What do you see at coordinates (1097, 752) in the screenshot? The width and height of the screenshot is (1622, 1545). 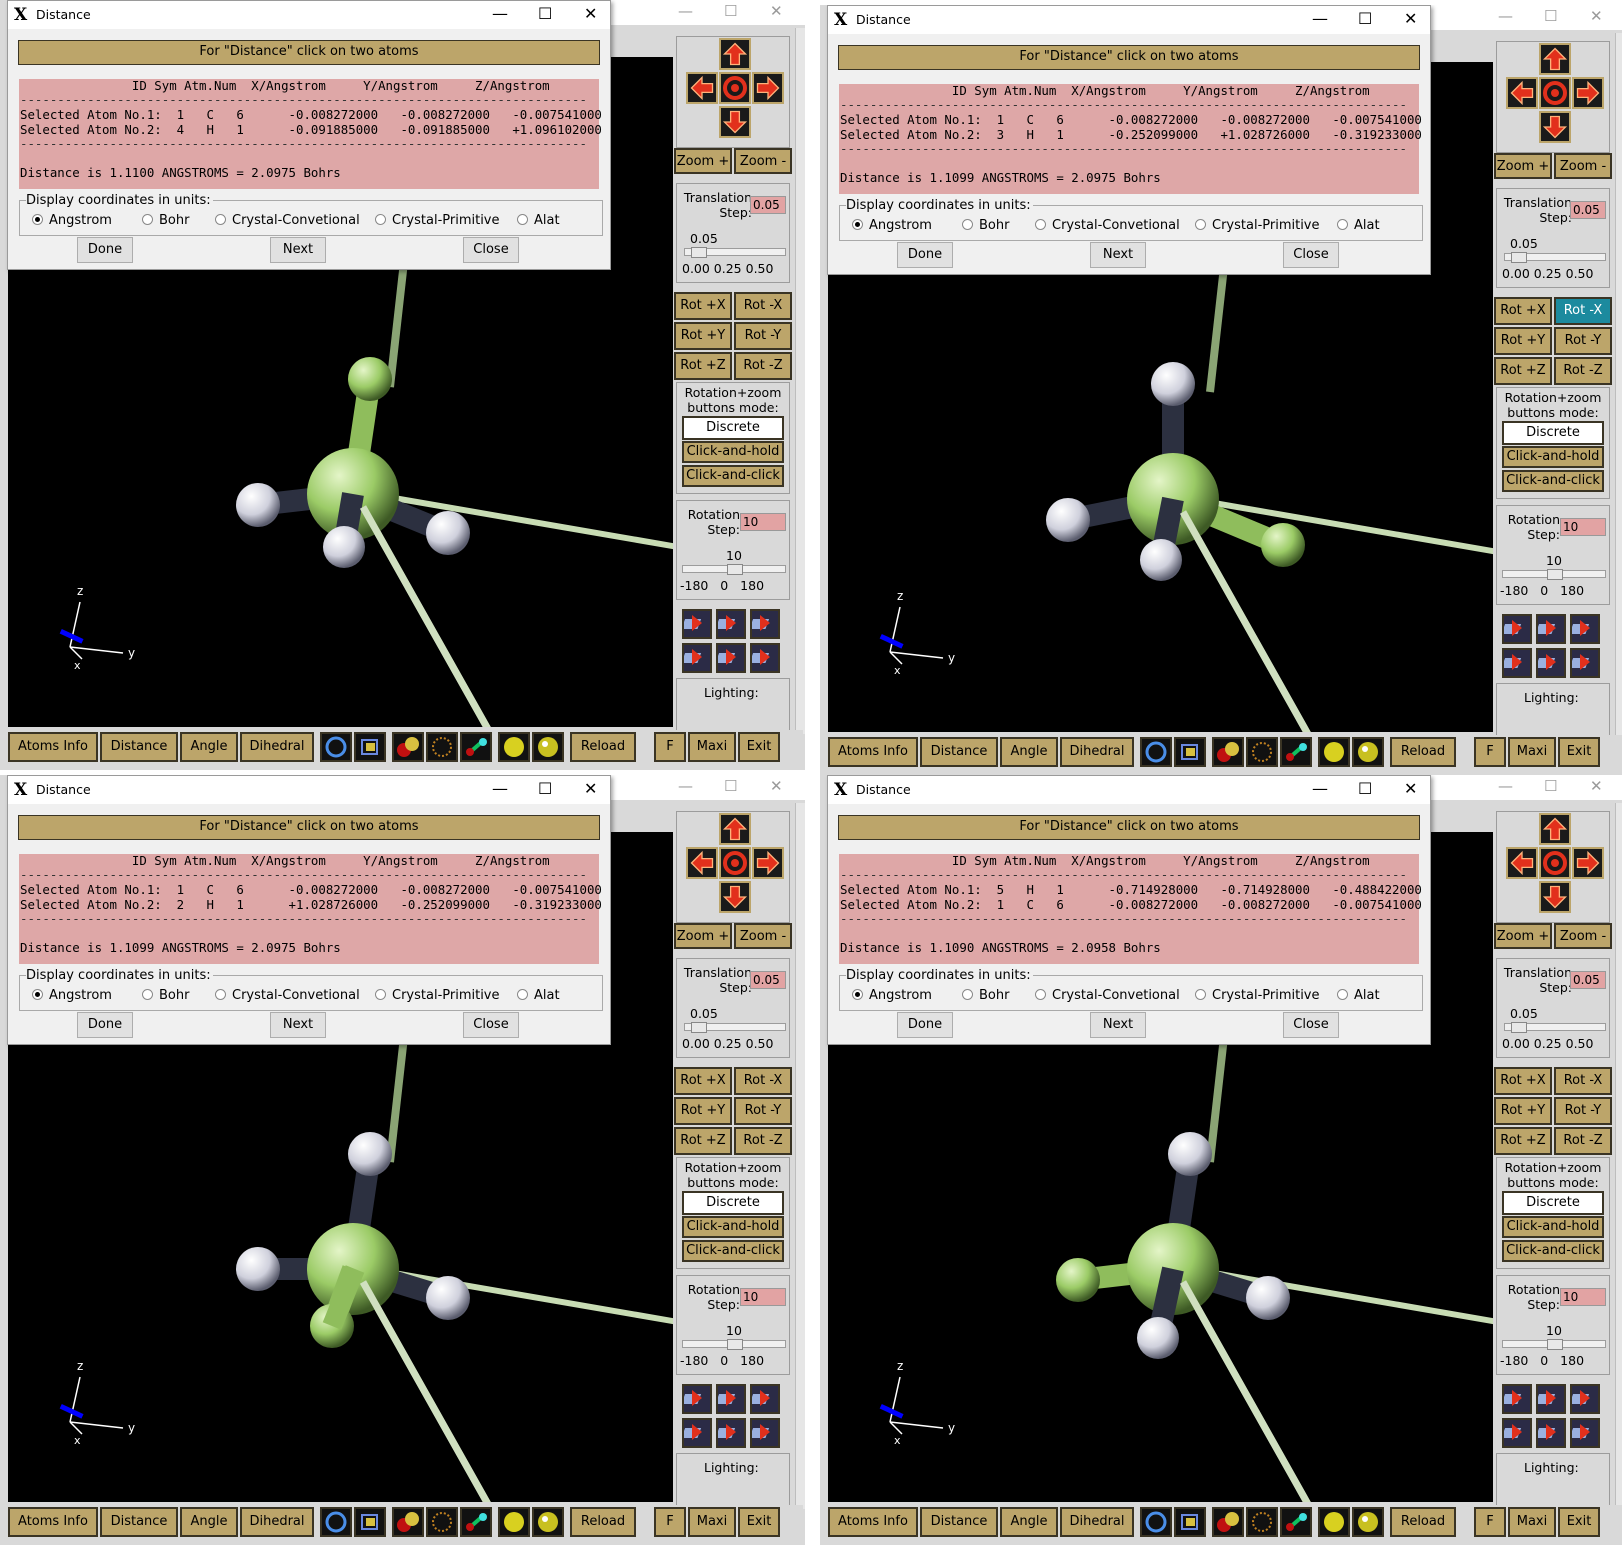 I see `dihedral-button: Dihedral` at bounding box center [1097, 752].